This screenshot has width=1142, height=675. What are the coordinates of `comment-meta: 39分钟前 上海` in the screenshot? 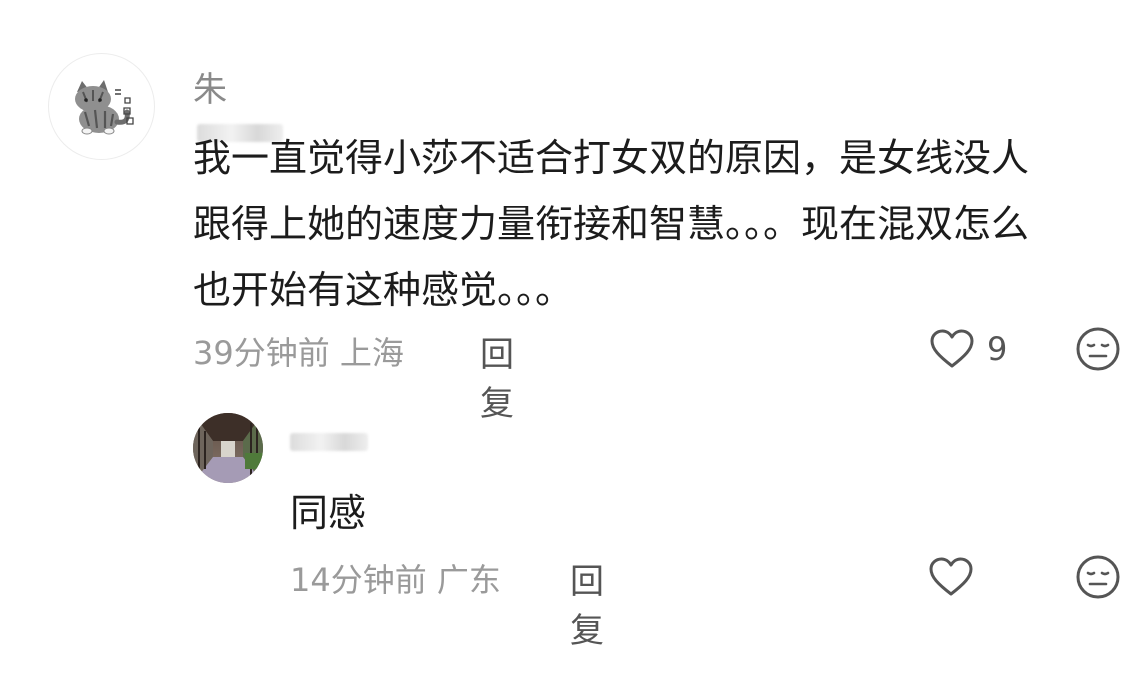 It's located at (298, 351).